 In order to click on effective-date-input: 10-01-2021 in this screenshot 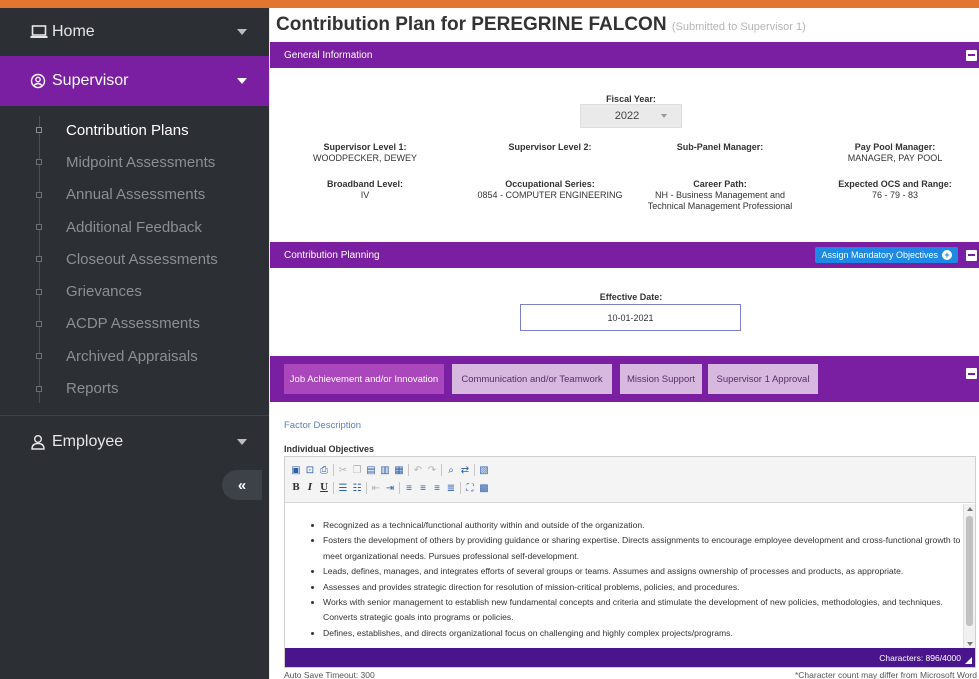, I will do `click(630, 317)`.